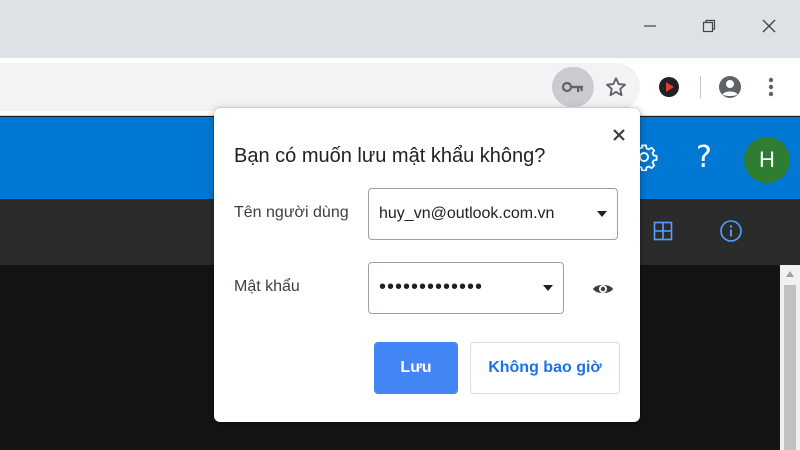  I want to click on show-password-button, so click(603, 289).